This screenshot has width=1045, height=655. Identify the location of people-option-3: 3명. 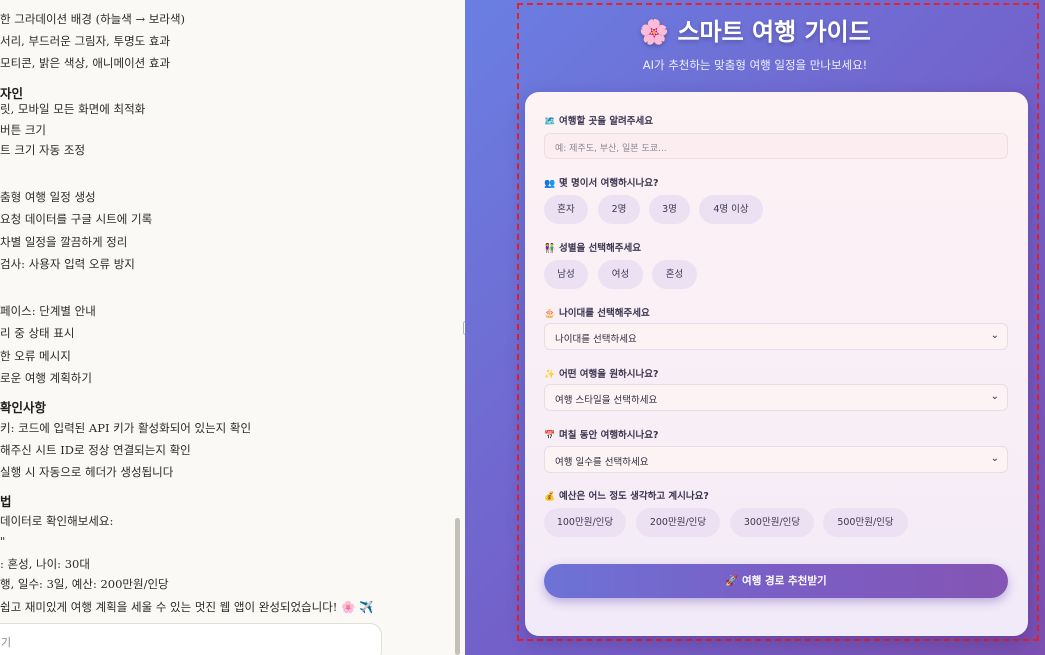
(669, 209).